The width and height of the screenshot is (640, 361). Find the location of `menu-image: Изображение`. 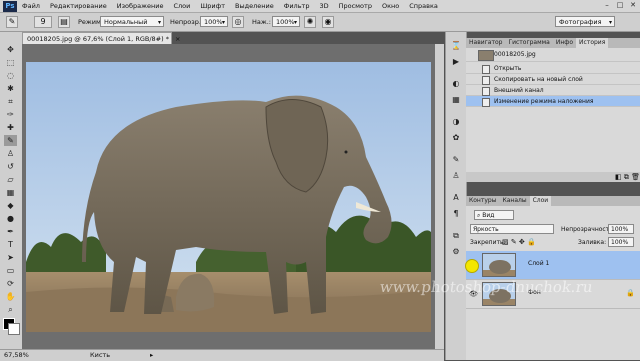

menu-image: Изображение is located at coordinates (140, 6).